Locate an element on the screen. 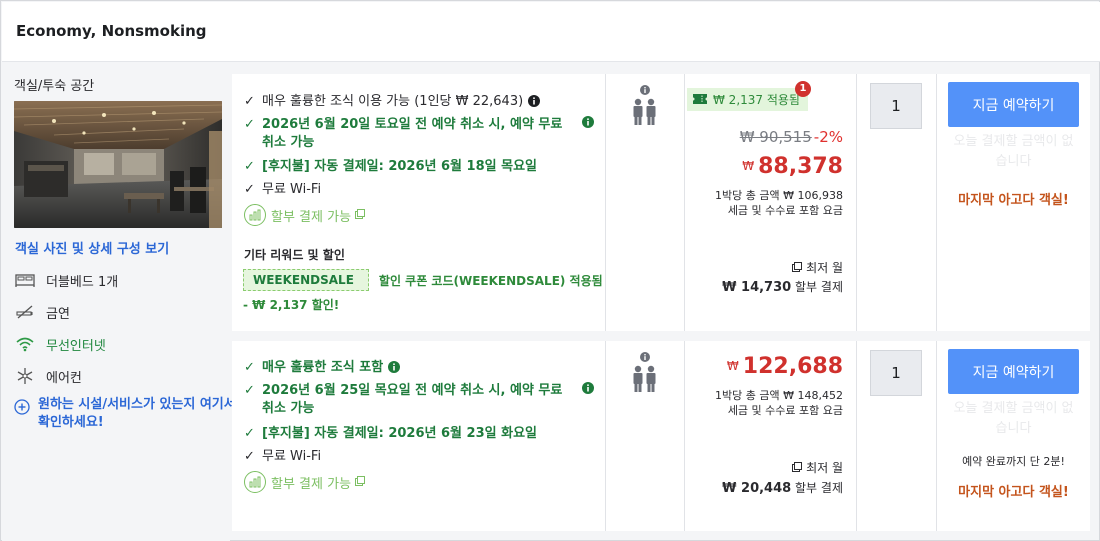 This screenshot has width=1100, height=541. amenity-wifi: 무선인터넷 is located at coordinates (60, 344).